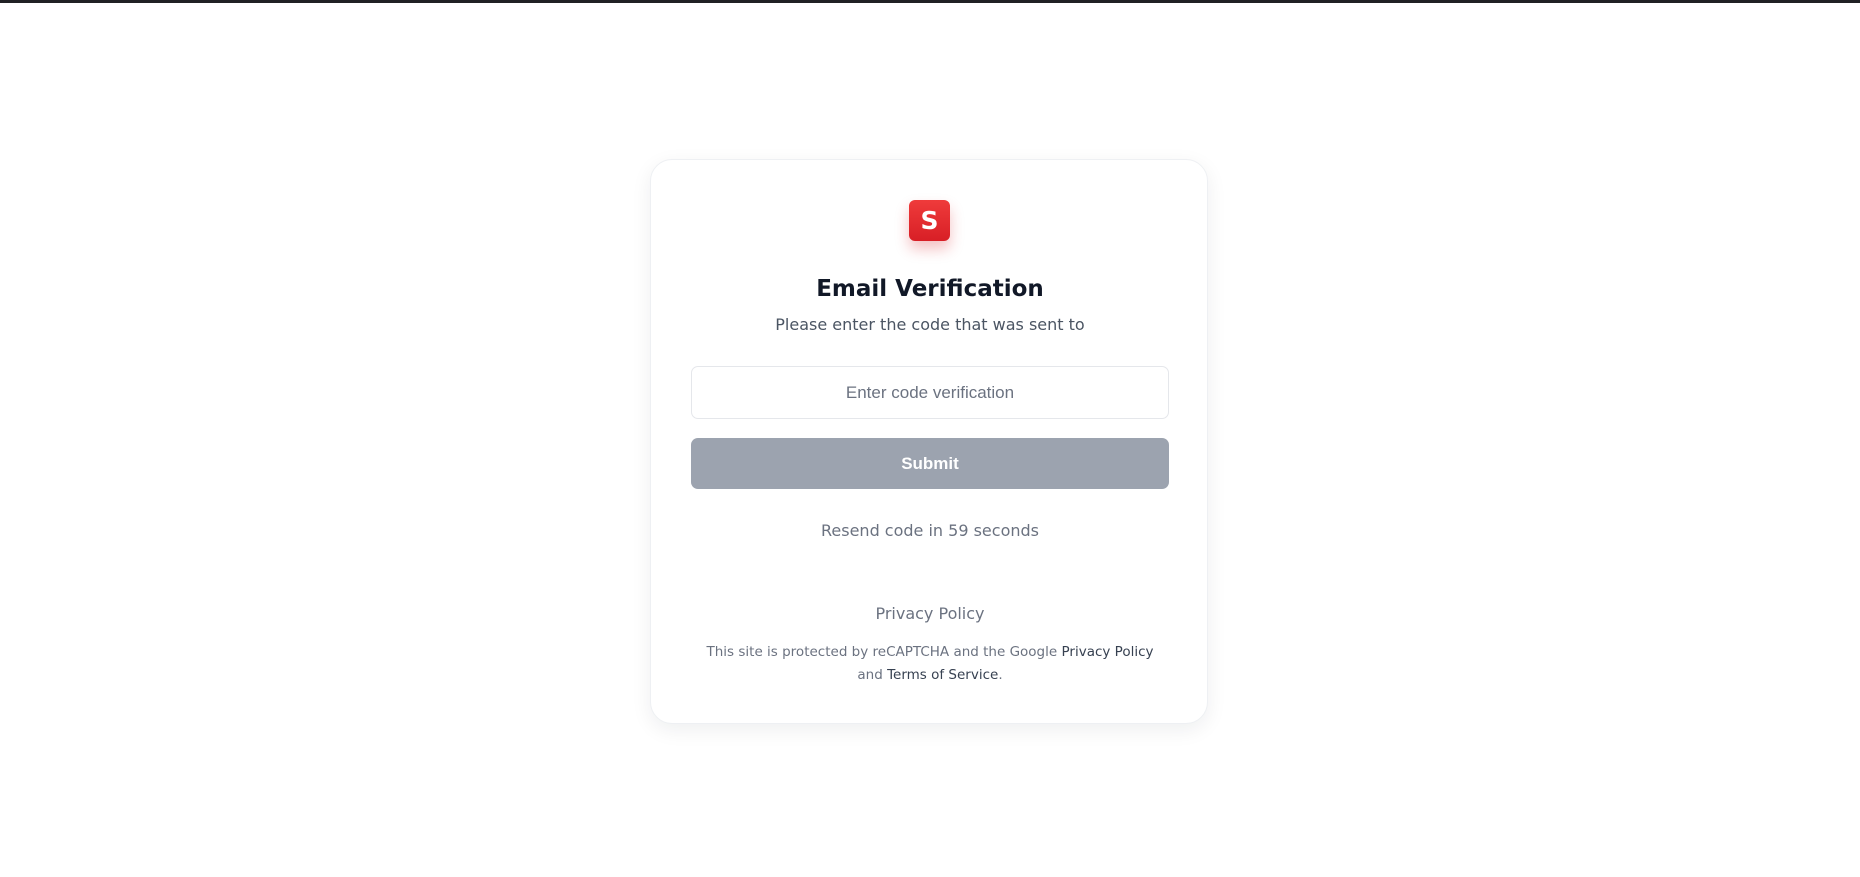  I want to click on privacy-policy-row: Privacy Policy, so click(930, 614).